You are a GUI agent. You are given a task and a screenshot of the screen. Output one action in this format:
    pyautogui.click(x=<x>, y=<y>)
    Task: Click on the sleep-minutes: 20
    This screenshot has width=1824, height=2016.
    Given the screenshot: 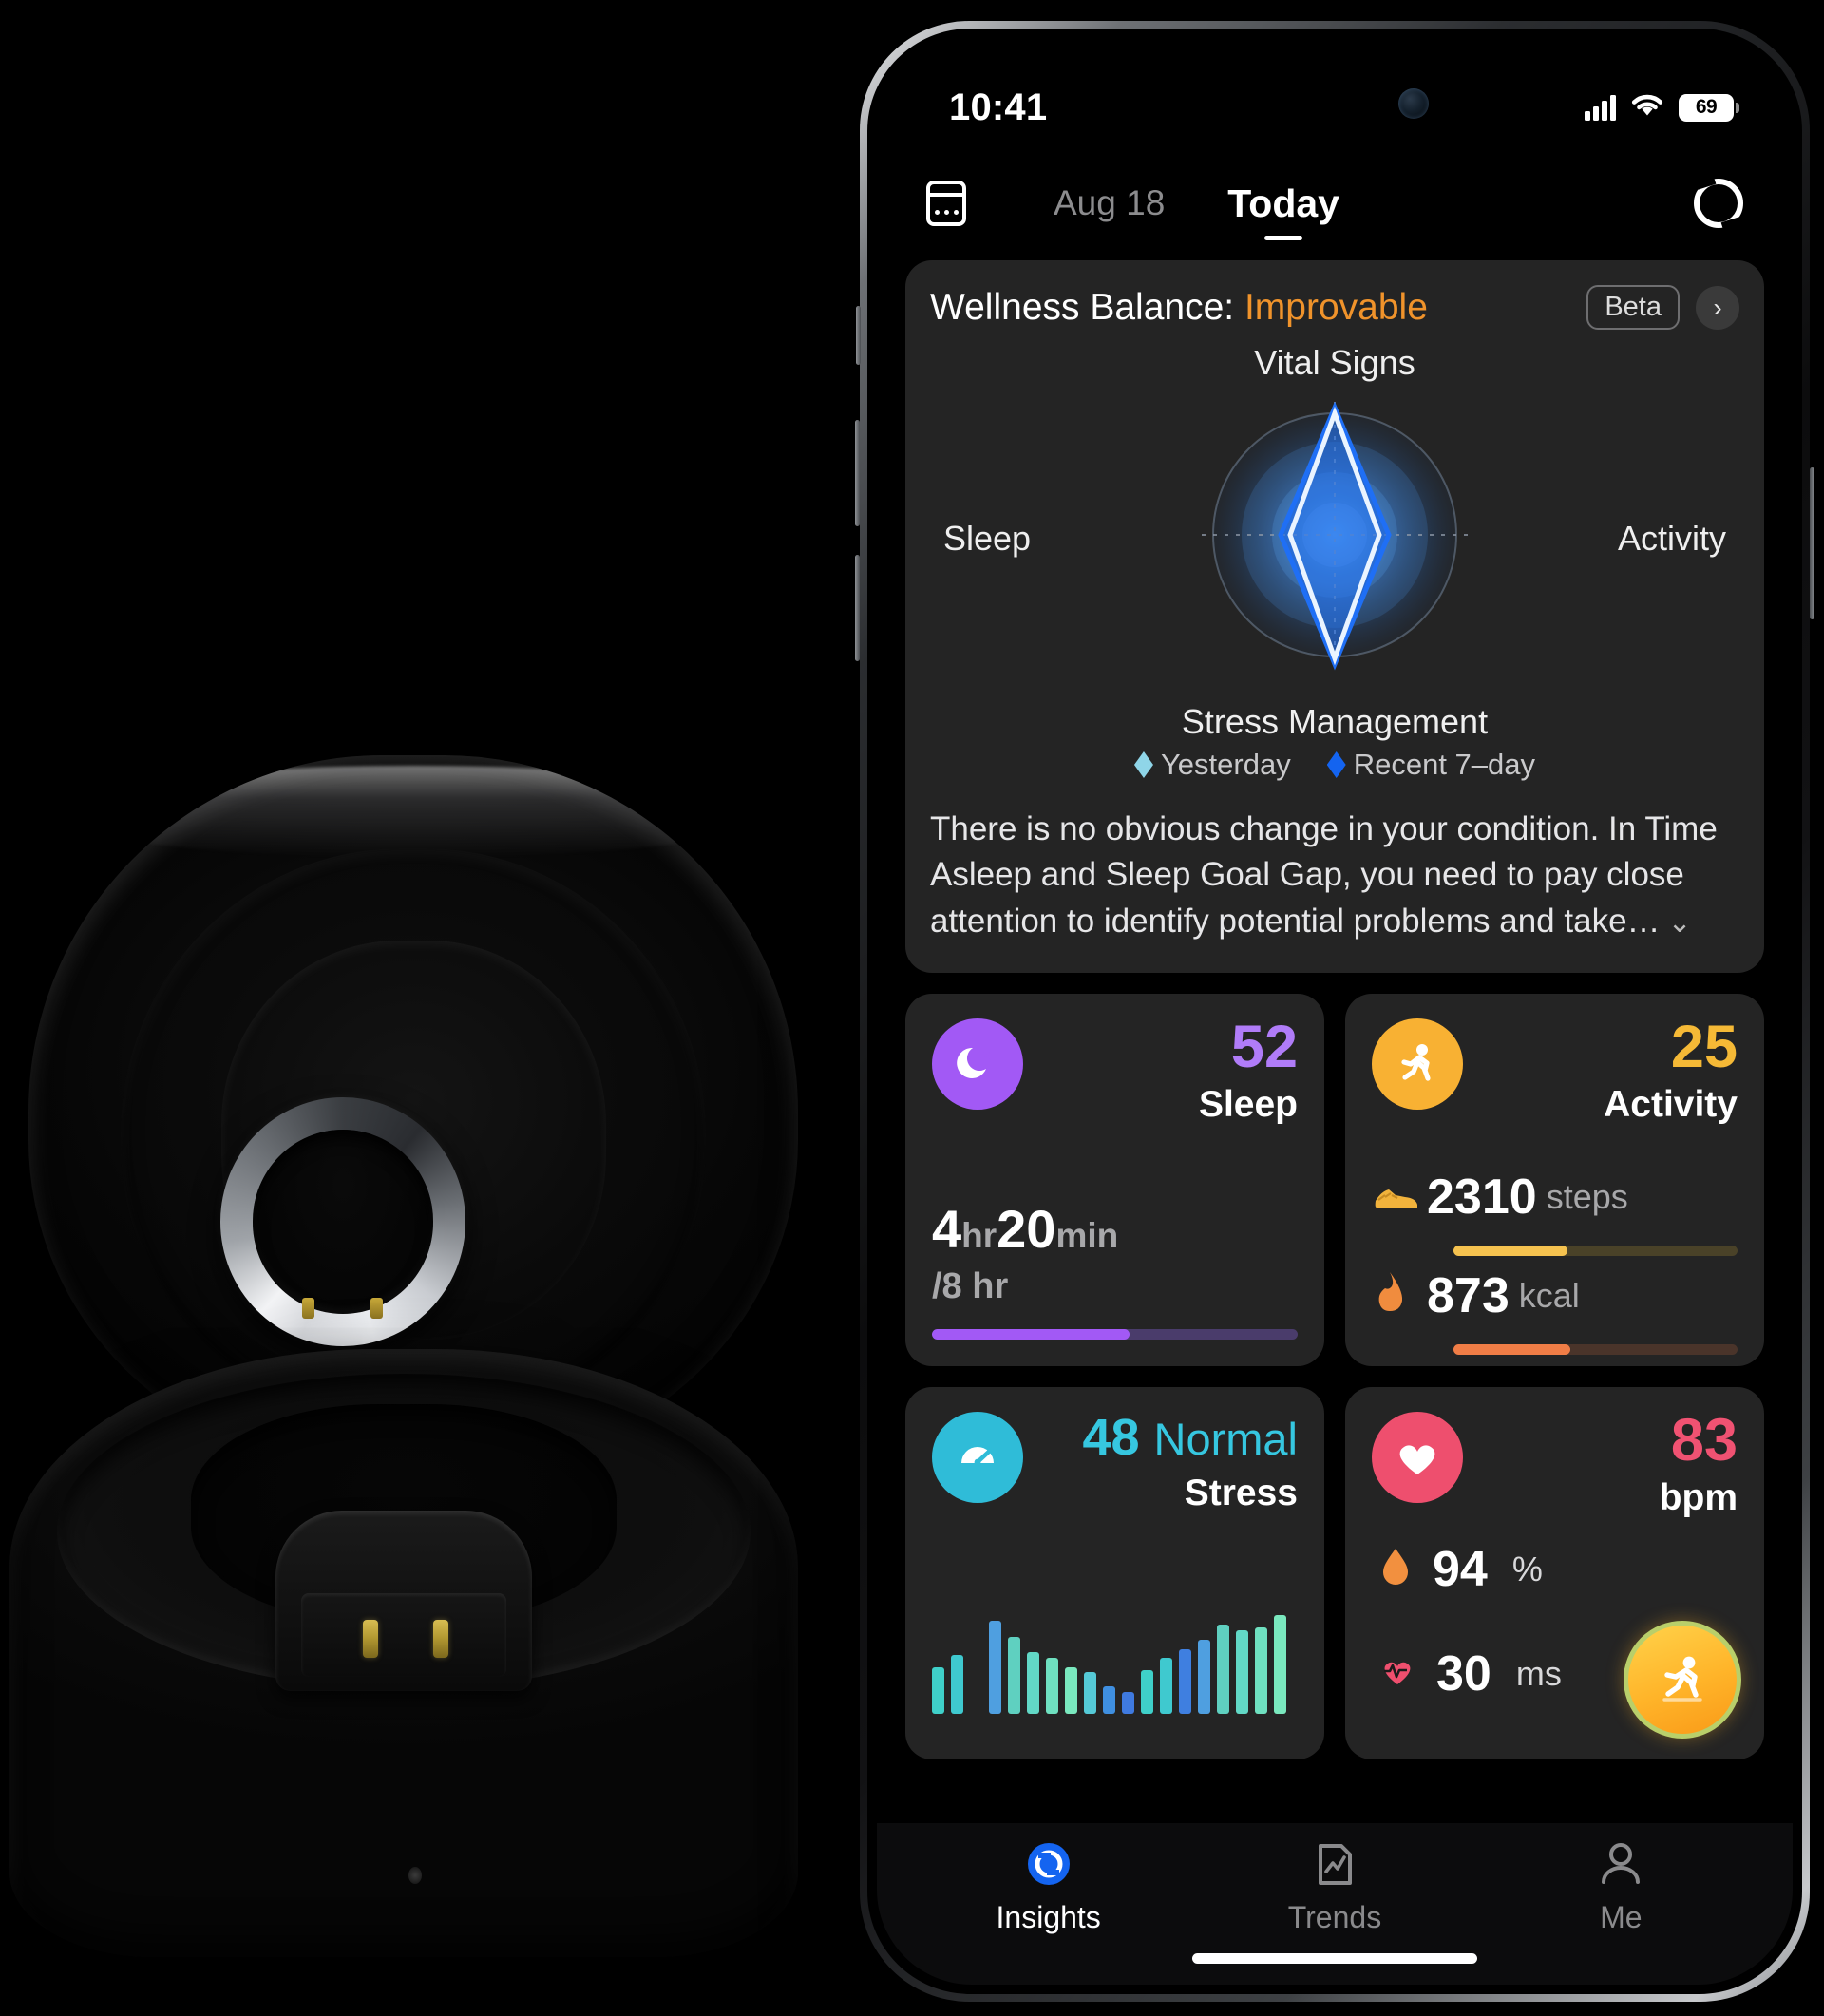 What is the action you would take?
    pyautogui.click(x=1026, y=1228)
    